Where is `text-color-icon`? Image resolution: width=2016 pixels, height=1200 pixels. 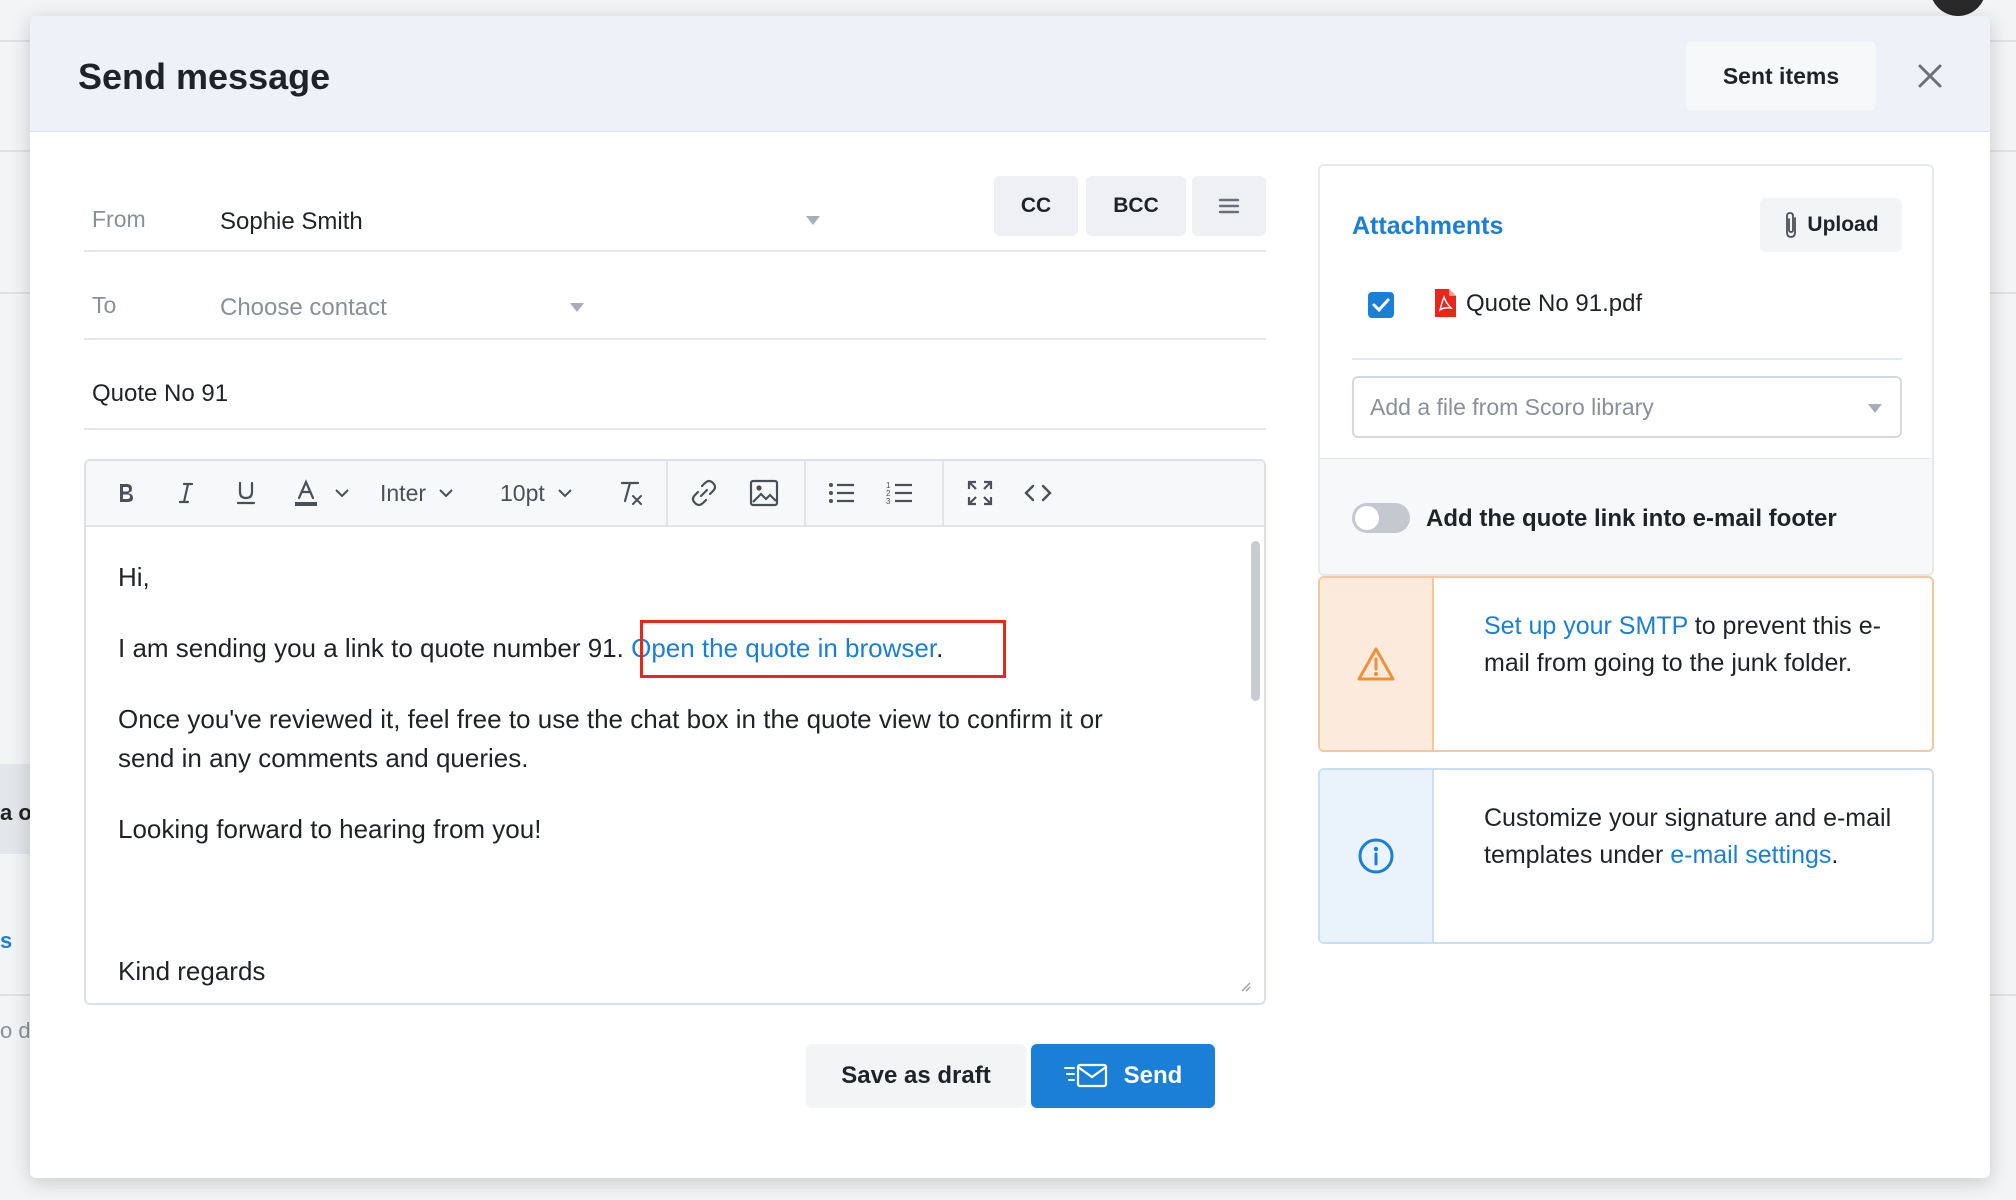 text-color-icon is located at coordinates (306, 493).